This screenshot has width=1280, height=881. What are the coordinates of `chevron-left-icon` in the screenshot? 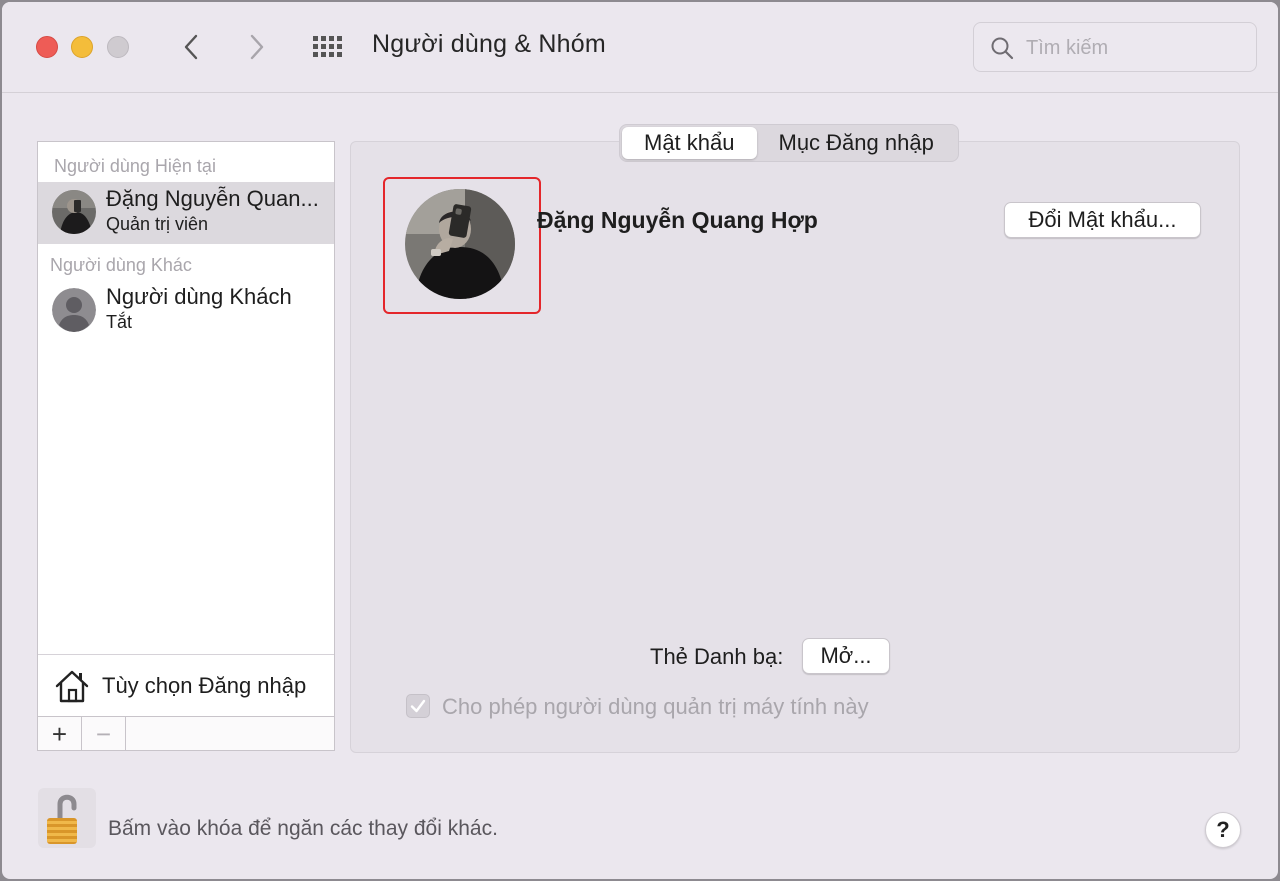 It's located at (191, 47).